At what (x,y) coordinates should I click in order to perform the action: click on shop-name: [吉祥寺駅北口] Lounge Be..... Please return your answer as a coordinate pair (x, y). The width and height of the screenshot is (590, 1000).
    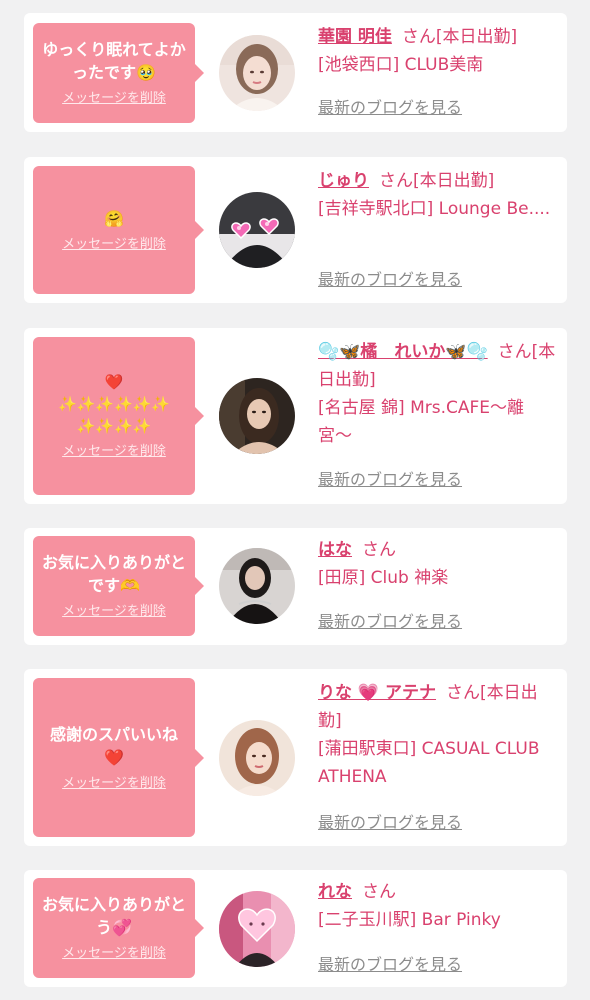
    Looking at the image, I should click on (434, 209).